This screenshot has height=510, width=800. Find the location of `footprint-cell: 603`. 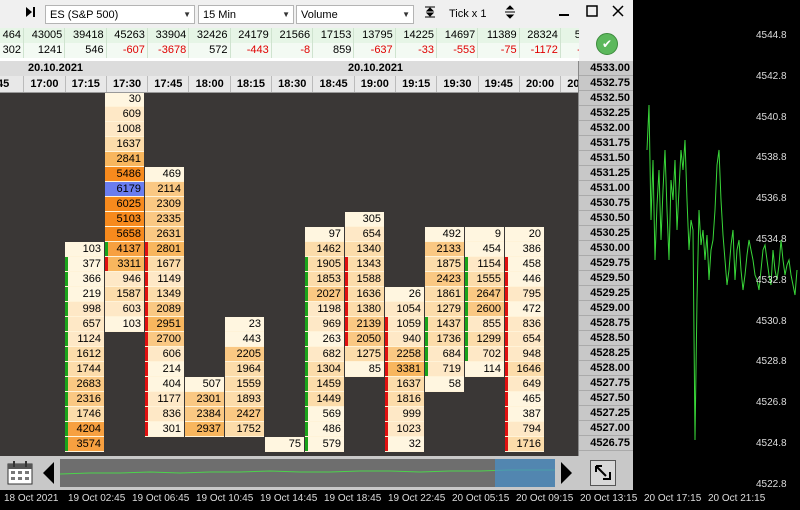

footprint-cell: 603 is located at coordinates (124, 309).